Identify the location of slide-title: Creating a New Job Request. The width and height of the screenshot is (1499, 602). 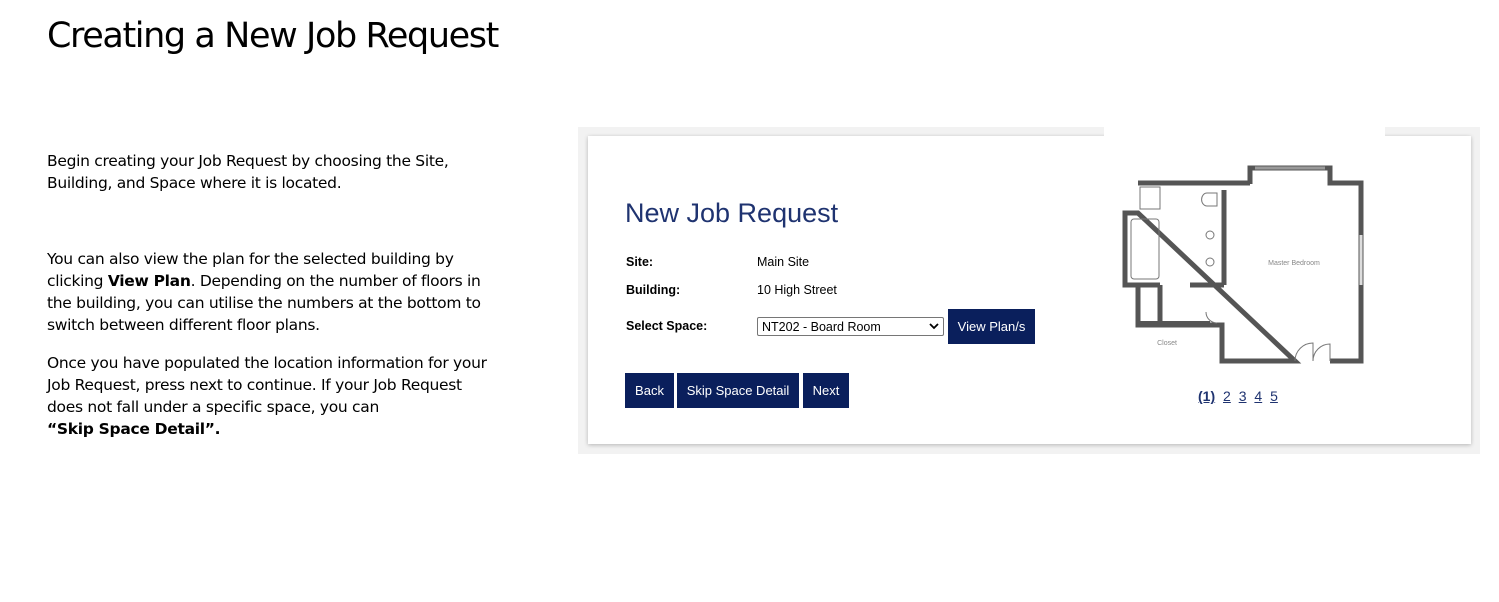
(273, 36).